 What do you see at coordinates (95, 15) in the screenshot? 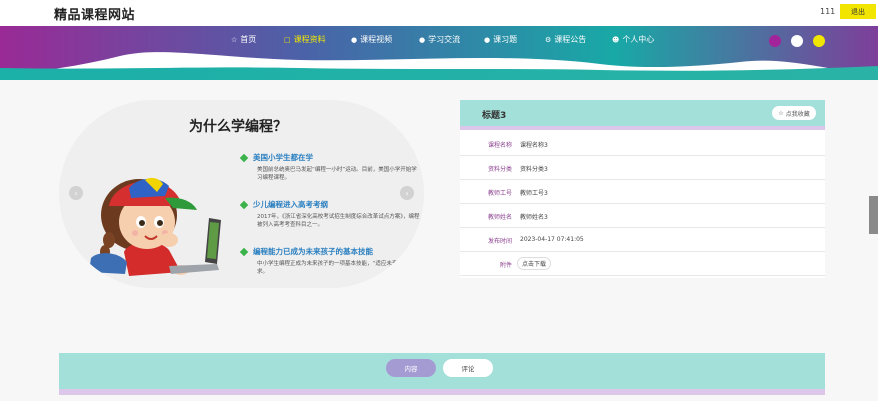
I see `site-title: 精品课程网站` at bounding box center [95, 15].